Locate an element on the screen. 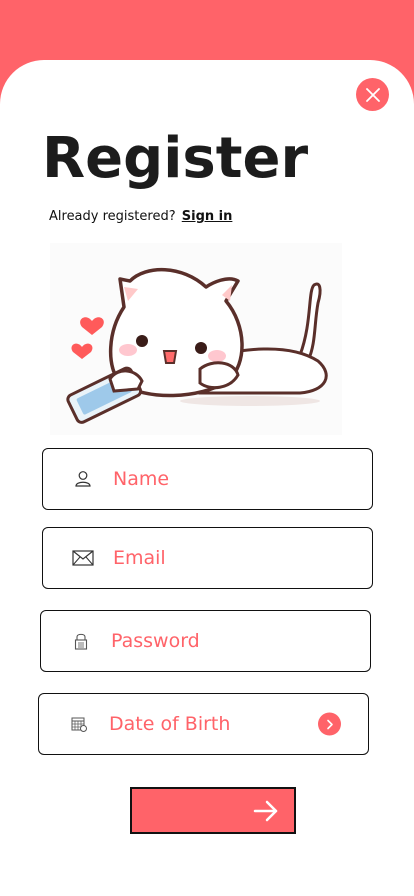  close-icon is located at coordinates (372, 94).